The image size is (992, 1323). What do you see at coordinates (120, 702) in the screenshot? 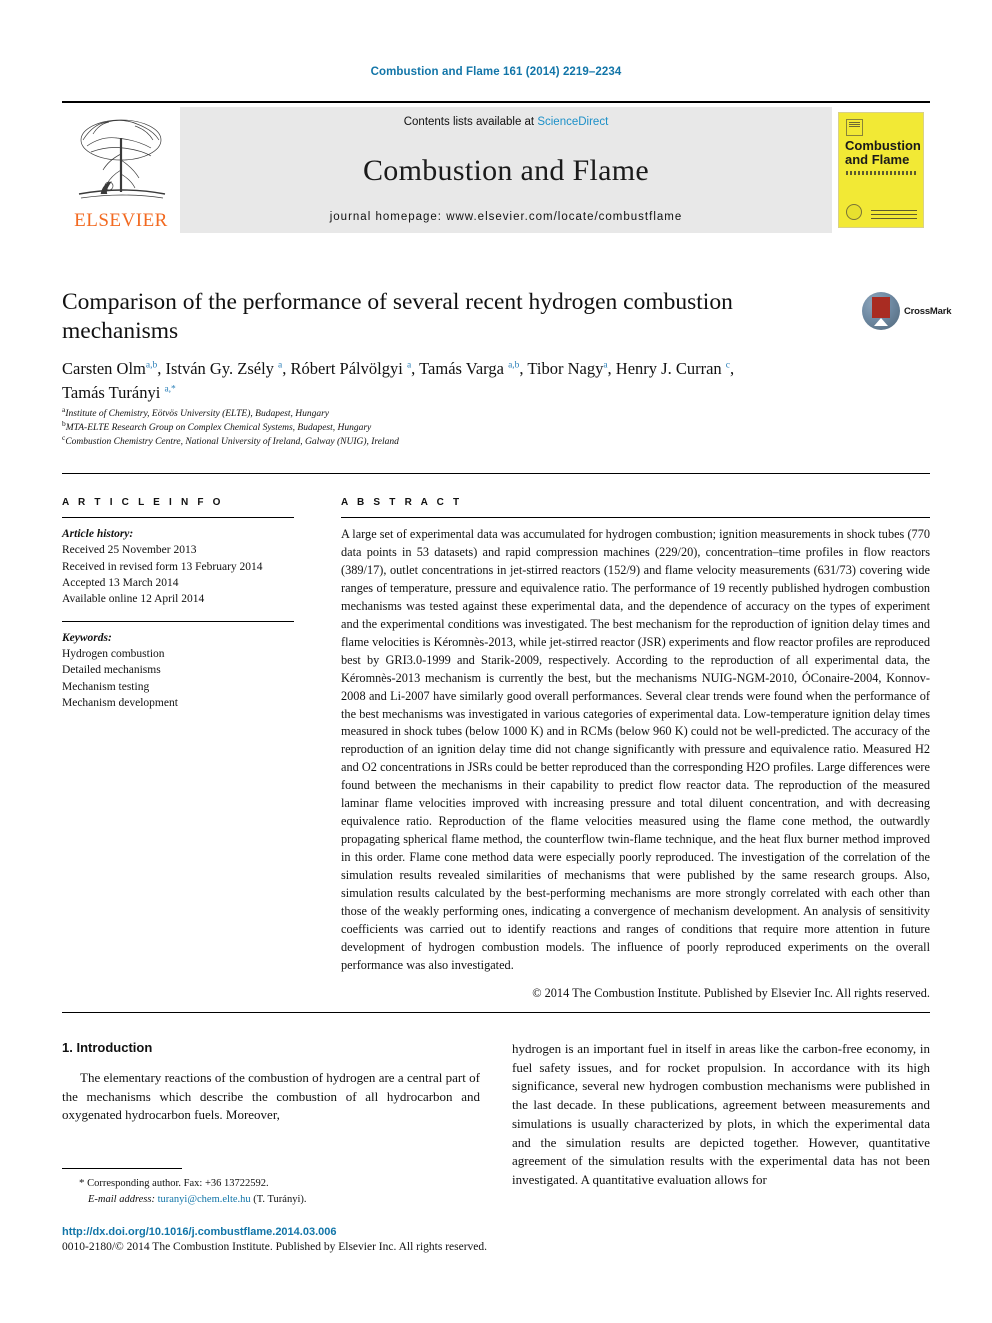
I see `keyword-item: Mechanism development` at bounding box center [120, 702].